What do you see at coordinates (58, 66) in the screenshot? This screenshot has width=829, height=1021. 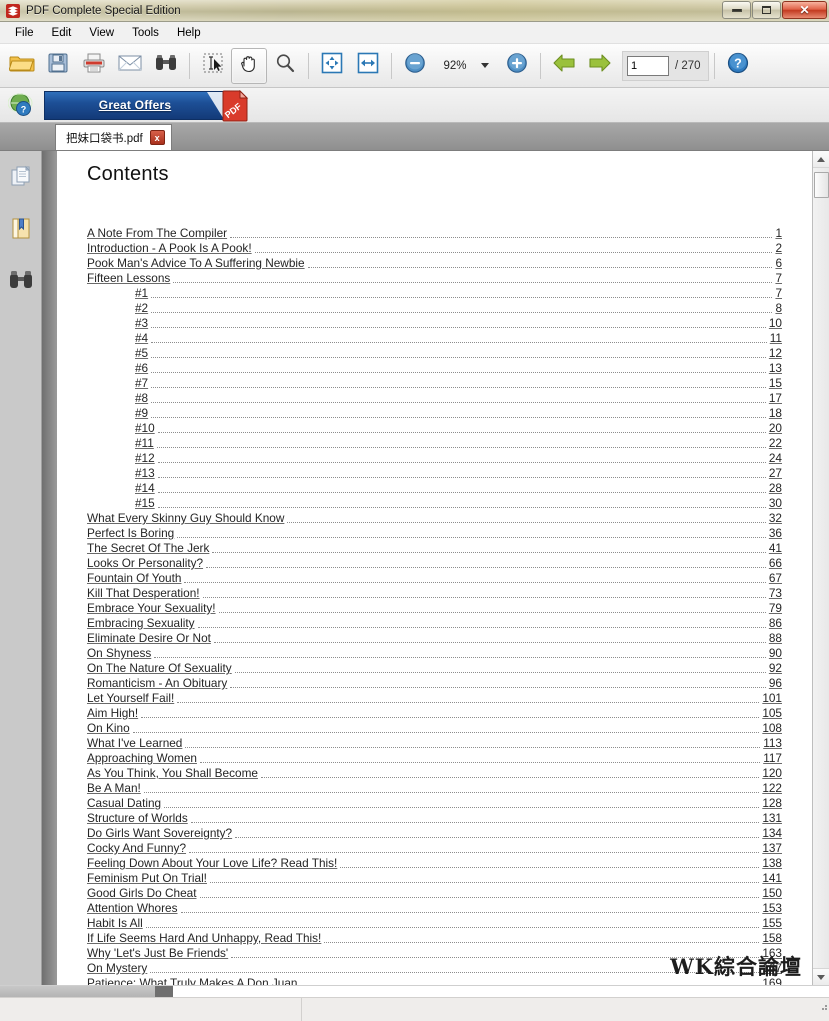 I see `save-button` at bounding box center [58, 66].